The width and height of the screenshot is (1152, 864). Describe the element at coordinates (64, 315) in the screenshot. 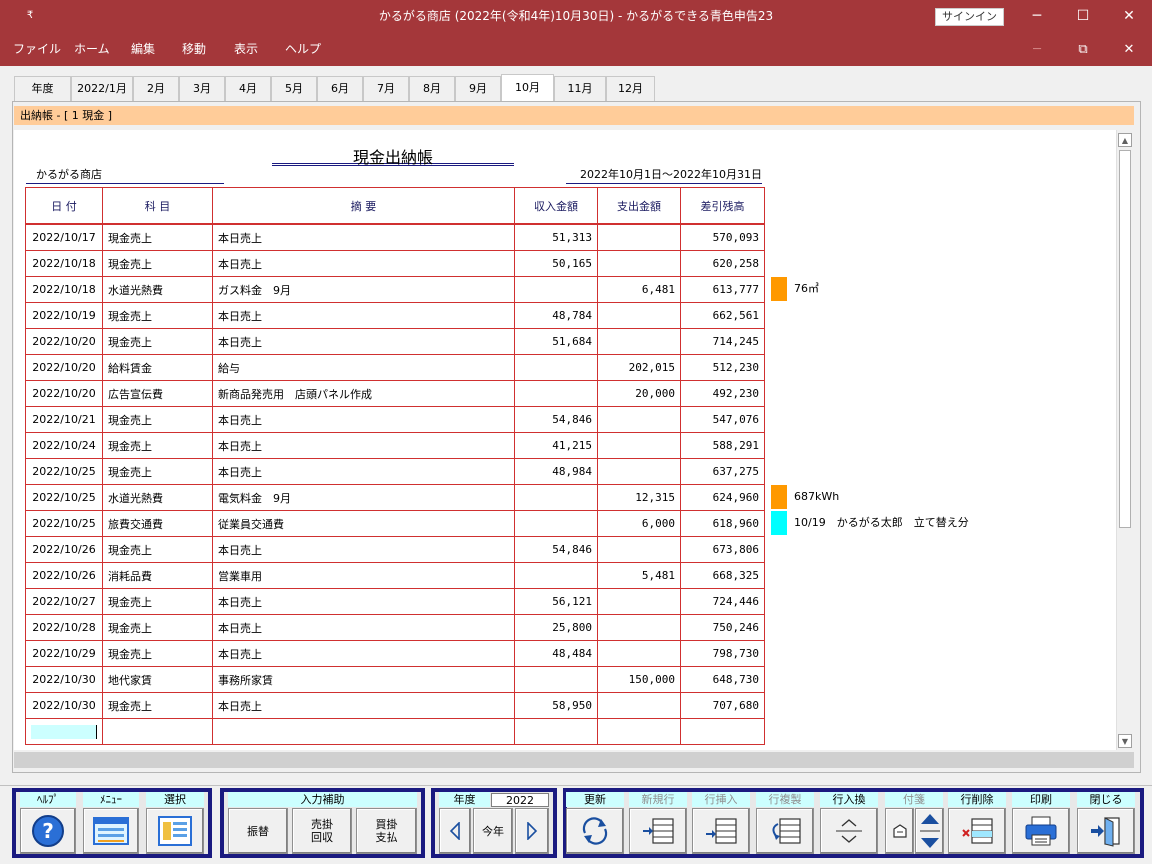

I see `cell-date: 2022/10/19` at that location.